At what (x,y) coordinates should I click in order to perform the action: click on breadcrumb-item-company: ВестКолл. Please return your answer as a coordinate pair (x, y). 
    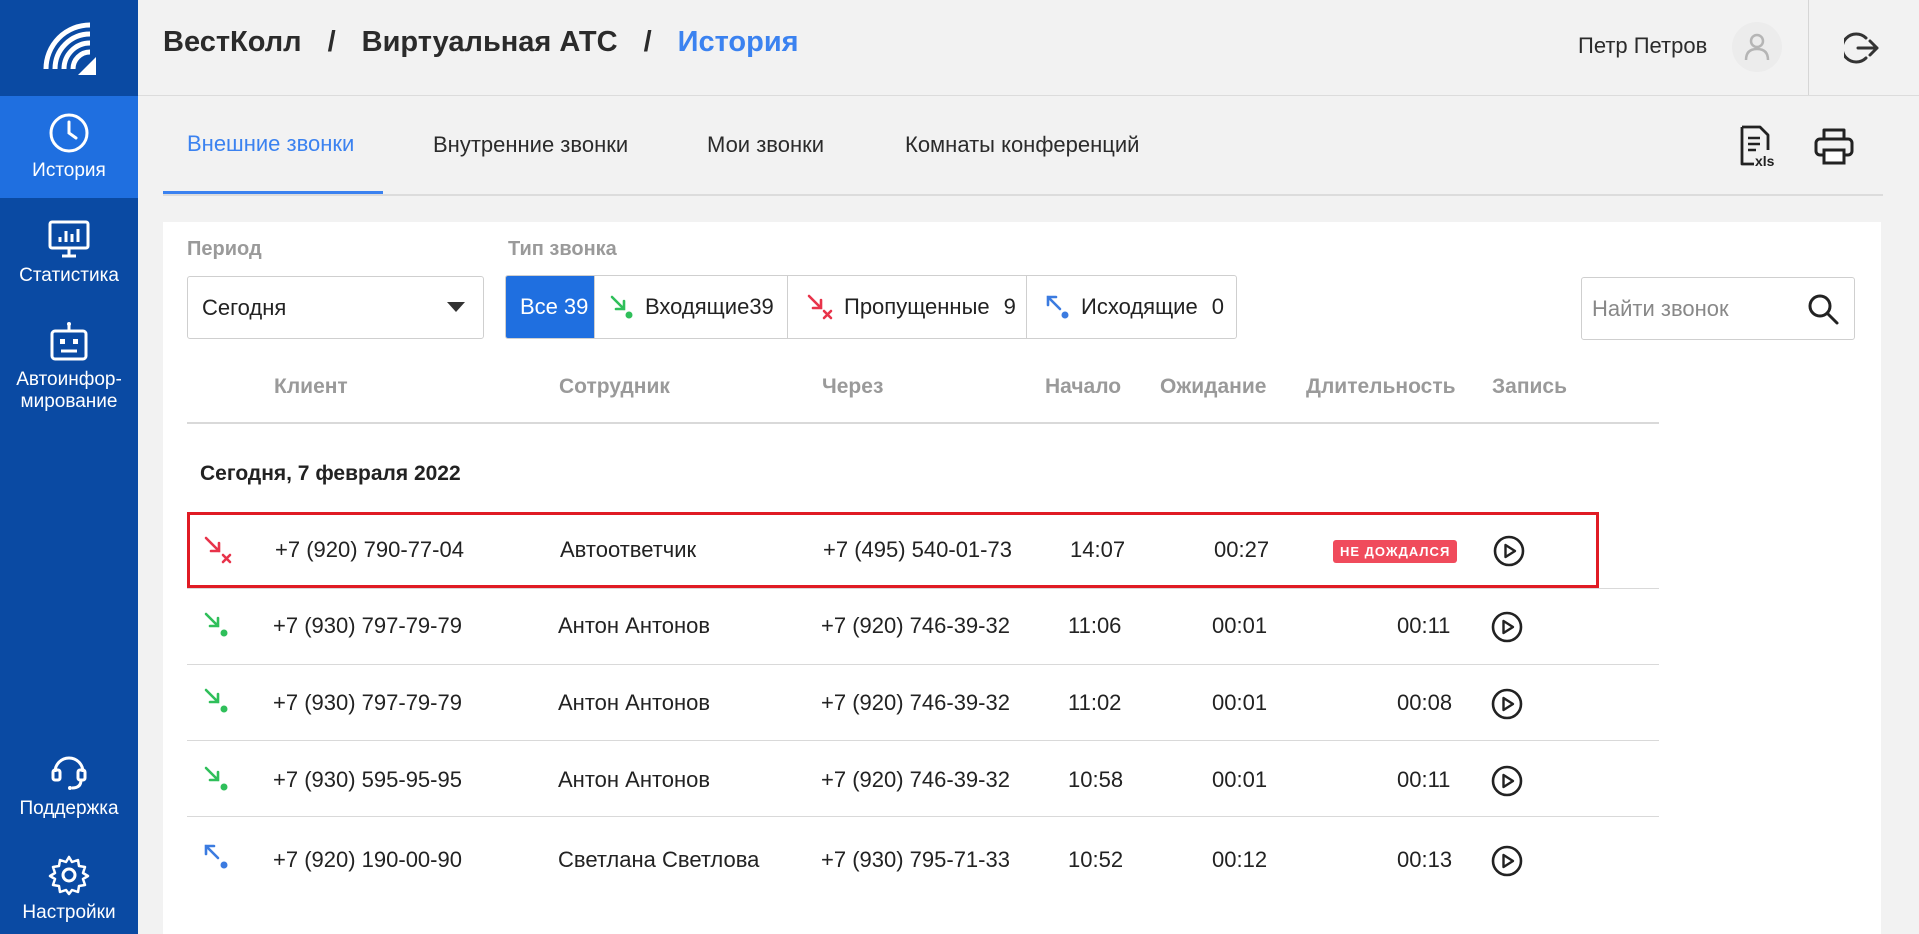
    Looking at the image, I should click on (232, 42).